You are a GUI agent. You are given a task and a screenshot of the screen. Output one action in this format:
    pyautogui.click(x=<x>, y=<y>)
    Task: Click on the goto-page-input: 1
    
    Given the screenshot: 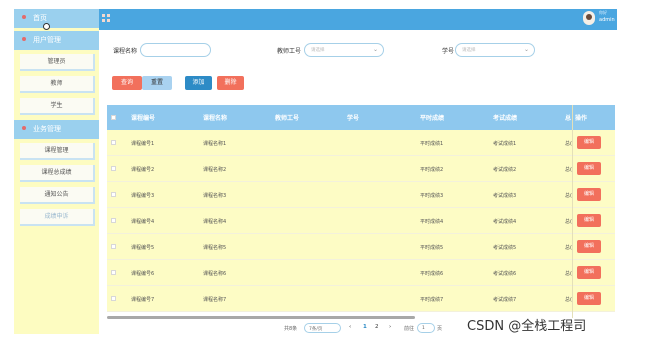 What is the action you would take?
    pyautogui.click(x=426, y=328)
    